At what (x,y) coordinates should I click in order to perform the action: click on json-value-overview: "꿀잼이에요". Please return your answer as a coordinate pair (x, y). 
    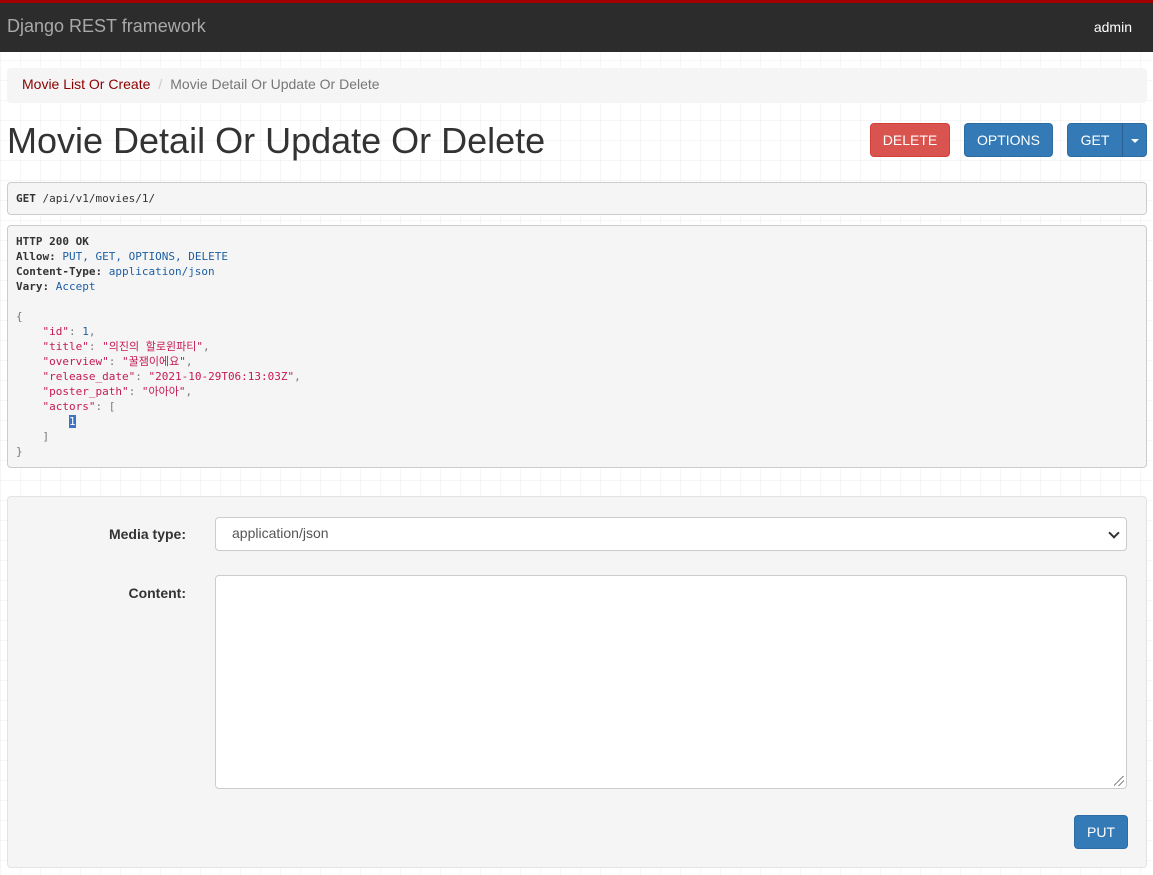
    Looking at the image, I should click on (153, 361).